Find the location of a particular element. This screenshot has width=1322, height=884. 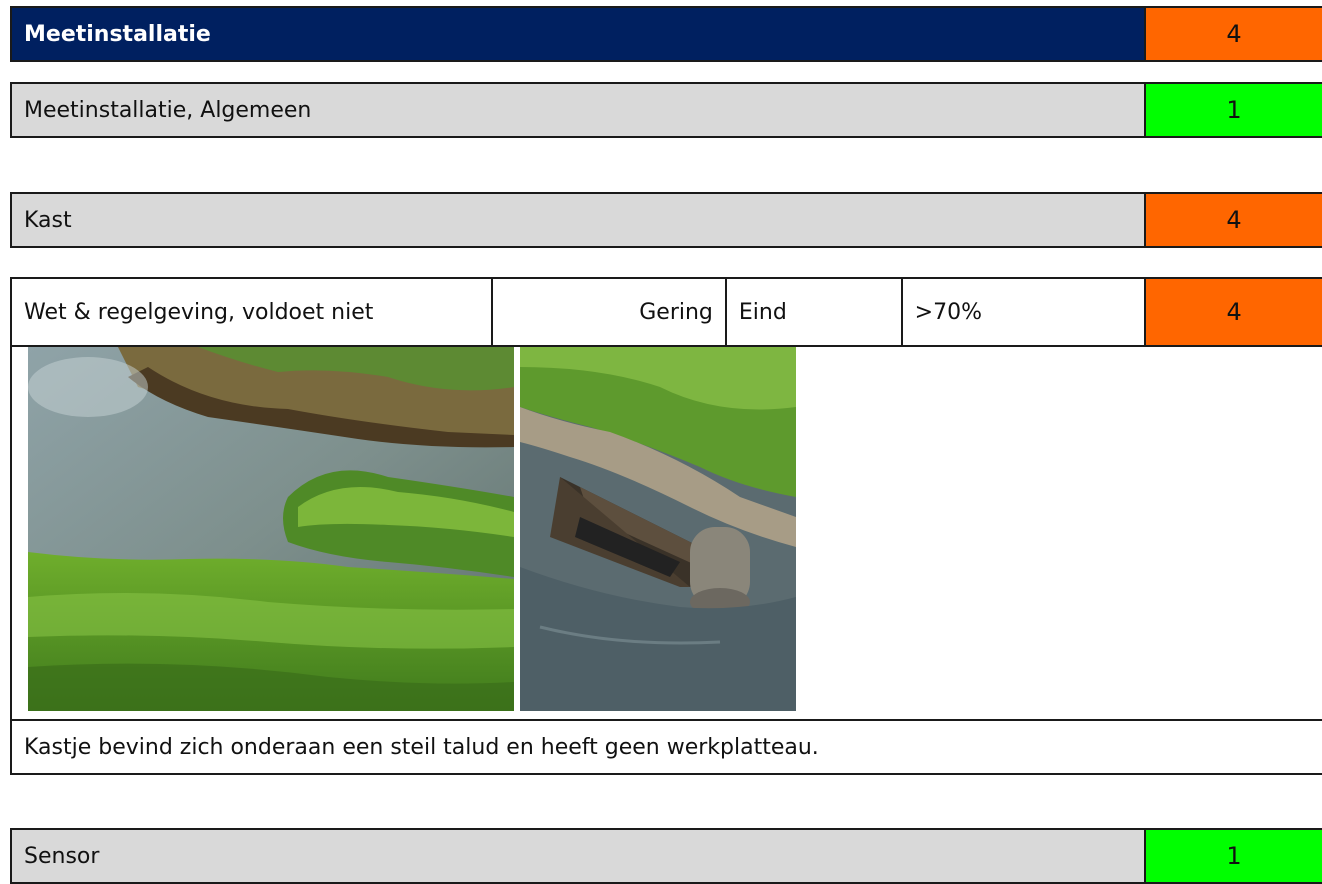

section-label: Sensor is located at coordinates (62, 856).